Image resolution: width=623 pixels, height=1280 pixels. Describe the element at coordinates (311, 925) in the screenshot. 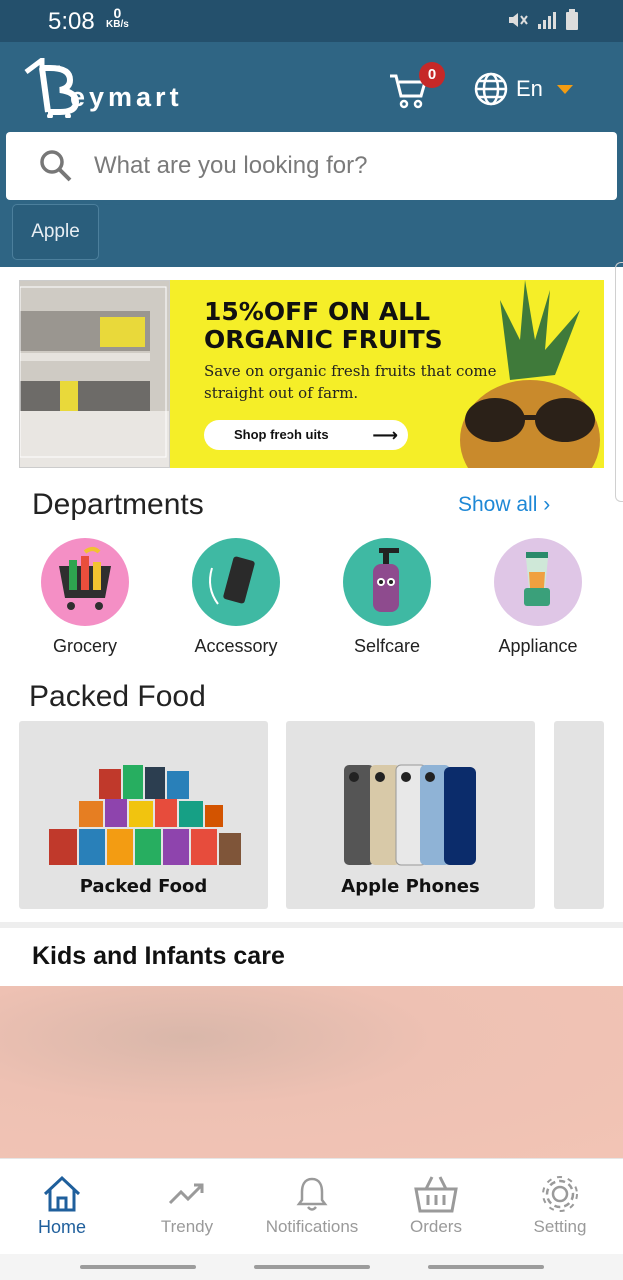

I see `section-divider` at that location.